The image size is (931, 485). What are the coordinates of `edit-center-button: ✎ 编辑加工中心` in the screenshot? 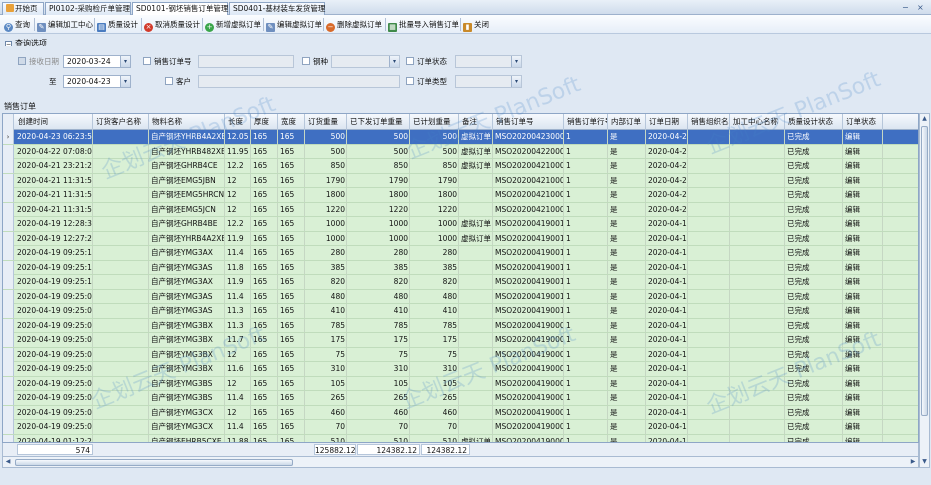 It's located at (65, 25).